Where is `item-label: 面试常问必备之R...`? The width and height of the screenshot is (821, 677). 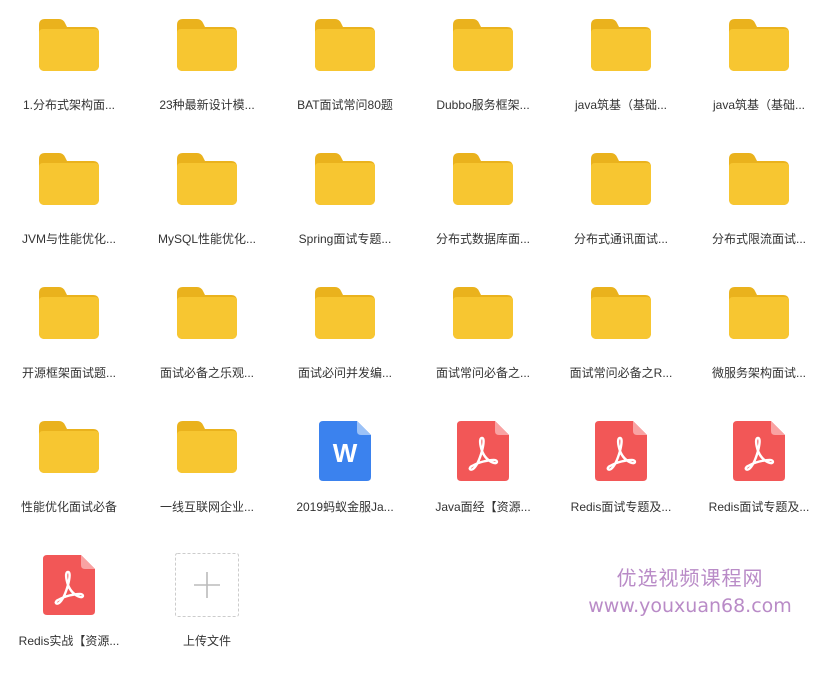 item-label: 面试常问必备之R... is located at coordinates (621, 373).